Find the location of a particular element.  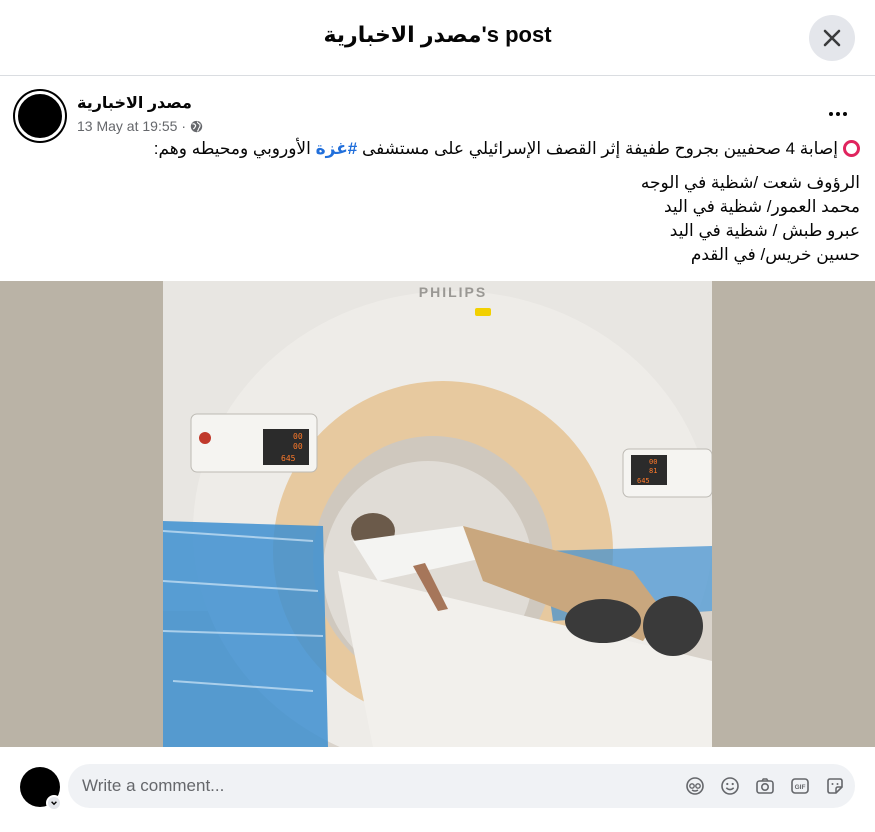

comment-composer: GIF is located at coordinates (437, 789).